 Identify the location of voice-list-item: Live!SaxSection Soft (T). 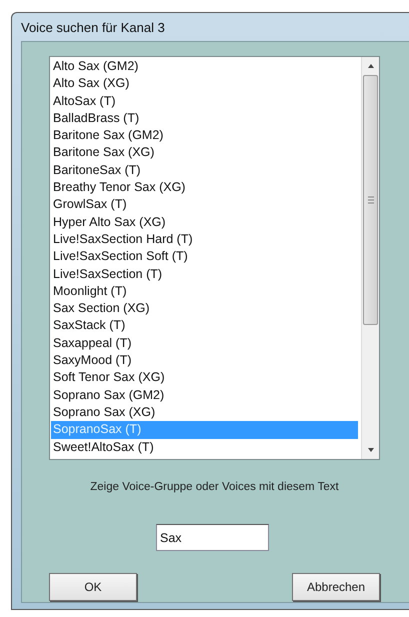
(206, 257).